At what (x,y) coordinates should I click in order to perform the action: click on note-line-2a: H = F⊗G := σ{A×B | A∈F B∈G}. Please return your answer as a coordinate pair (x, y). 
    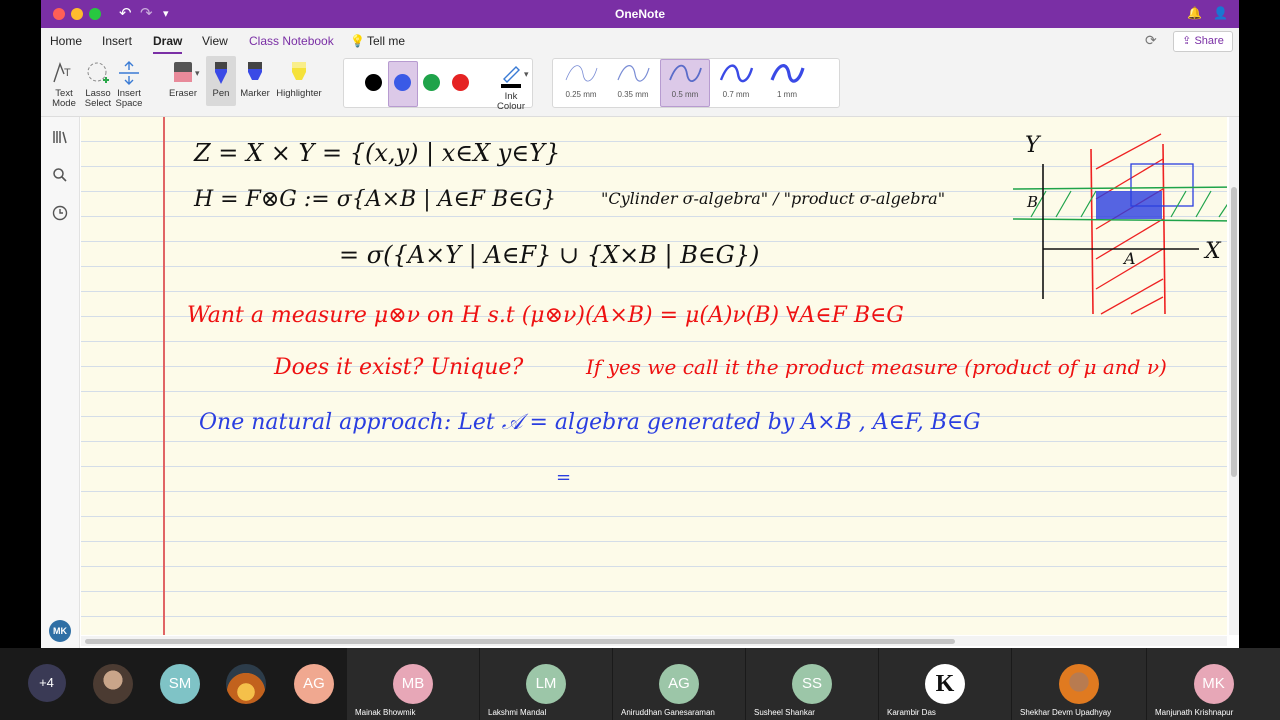
    Looking at the image, I should click on (375, 199).